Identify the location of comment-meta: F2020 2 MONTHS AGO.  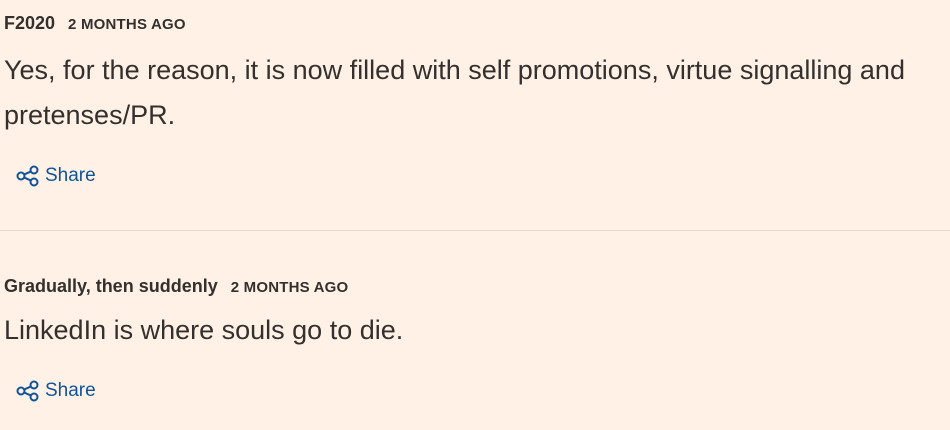
(95, 23).